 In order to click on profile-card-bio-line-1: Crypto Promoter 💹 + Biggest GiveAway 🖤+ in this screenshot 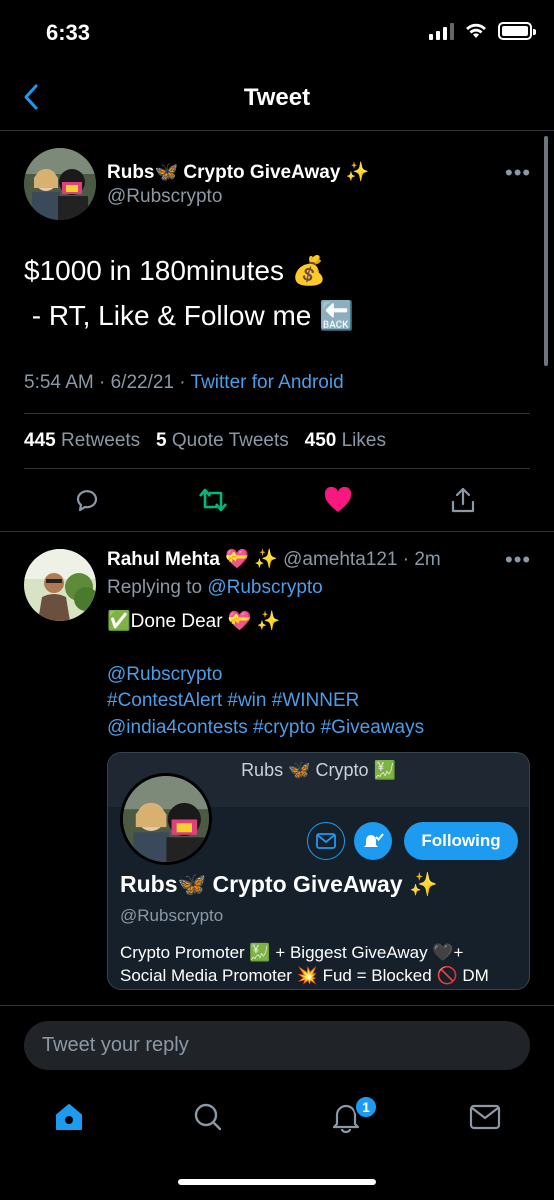, I will do `click(292, 952)`.